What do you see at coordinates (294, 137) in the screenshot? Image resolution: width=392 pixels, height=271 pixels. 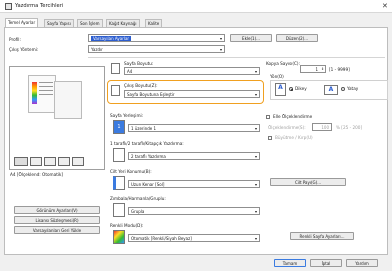 I see `booklet-label: Büyütme / Kırp(U)` at bounding box center [294, 137].